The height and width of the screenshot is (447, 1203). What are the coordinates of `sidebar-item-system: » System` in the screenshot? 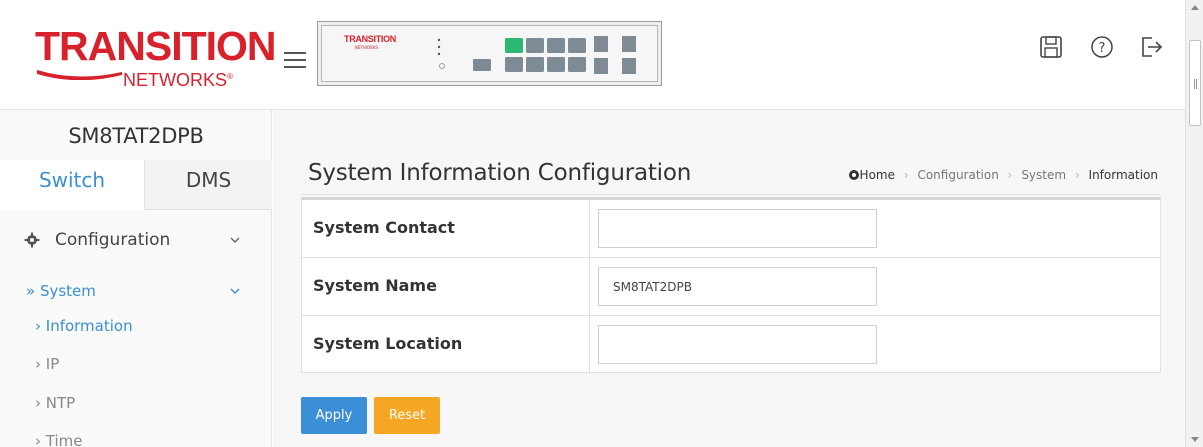 It's located at (136, 292).